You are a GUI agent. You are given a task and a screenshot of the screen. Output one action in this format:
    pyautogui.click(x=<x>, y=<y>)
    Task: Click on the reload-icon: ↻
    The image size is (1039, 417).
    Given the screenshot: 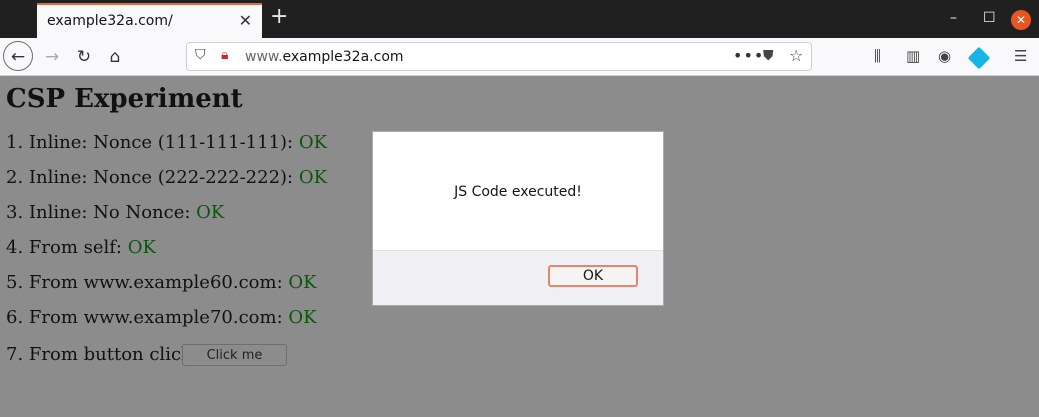 What is the action you would take?
    pyautogui.click(x=84, y=57)
    